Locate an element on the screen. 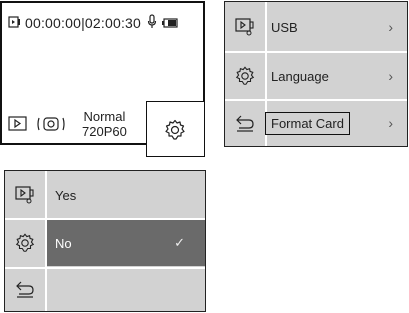 The width and height of the screenshot is (409, 313). menu-item-label: Format Card is located at coordinates (307, 123).